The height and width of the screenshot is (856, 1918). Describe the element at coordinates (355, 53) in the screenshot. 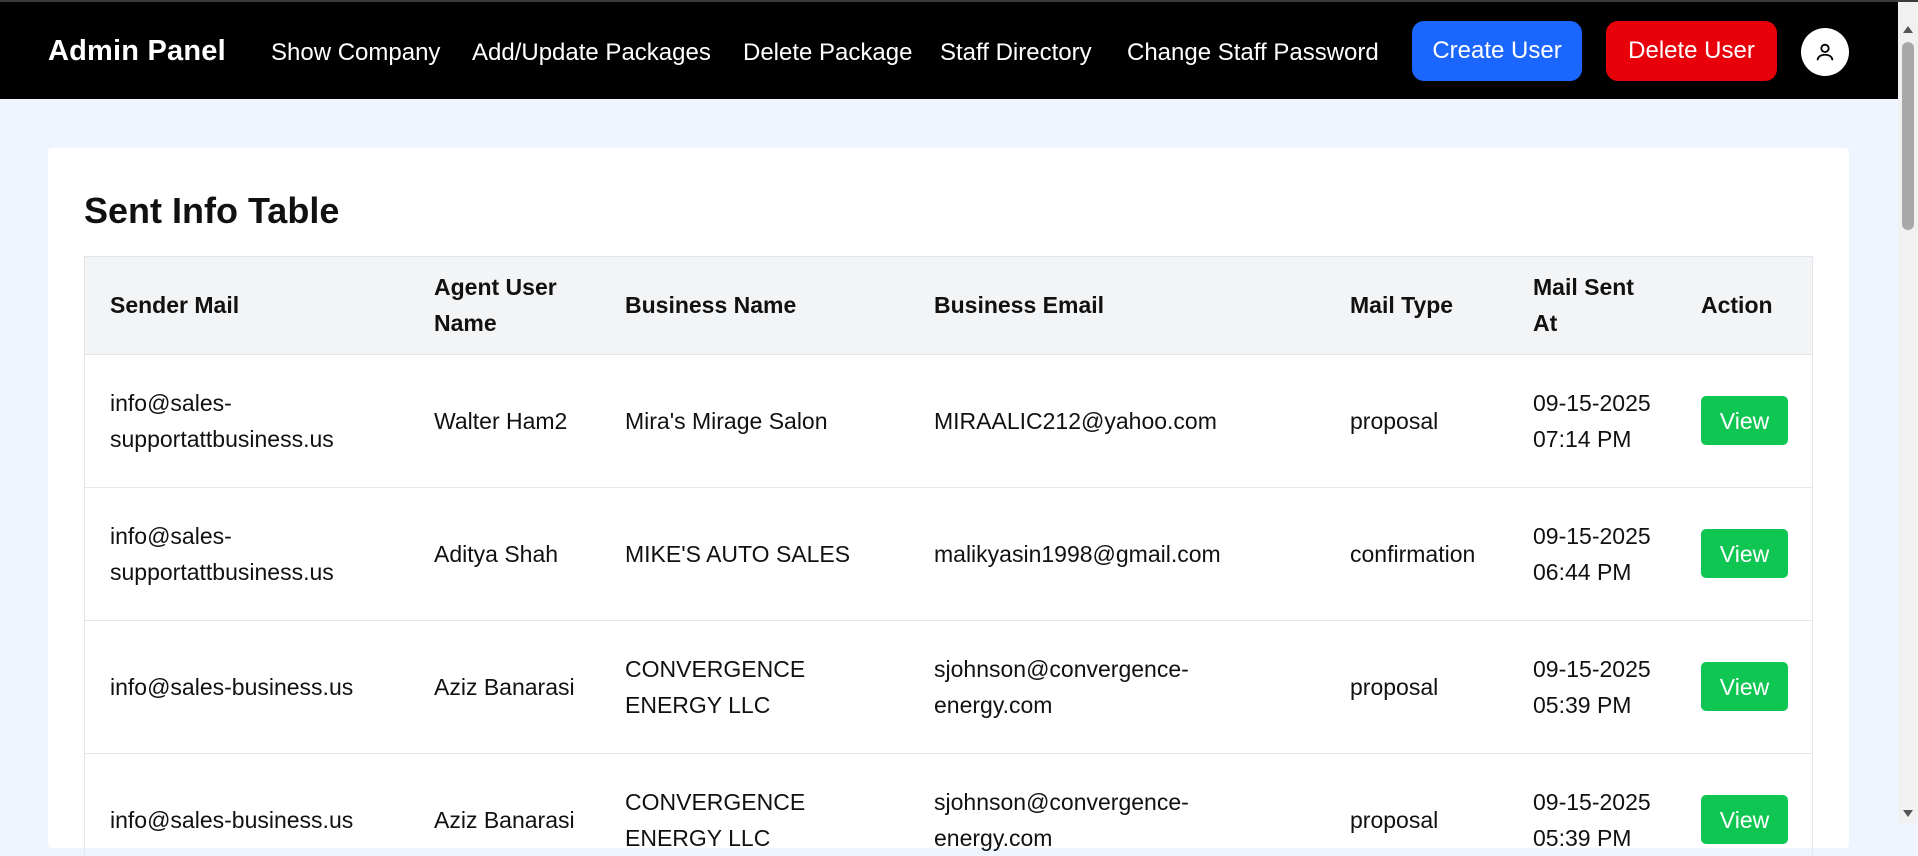

I see `nav-show-company: Show Company` at that location.